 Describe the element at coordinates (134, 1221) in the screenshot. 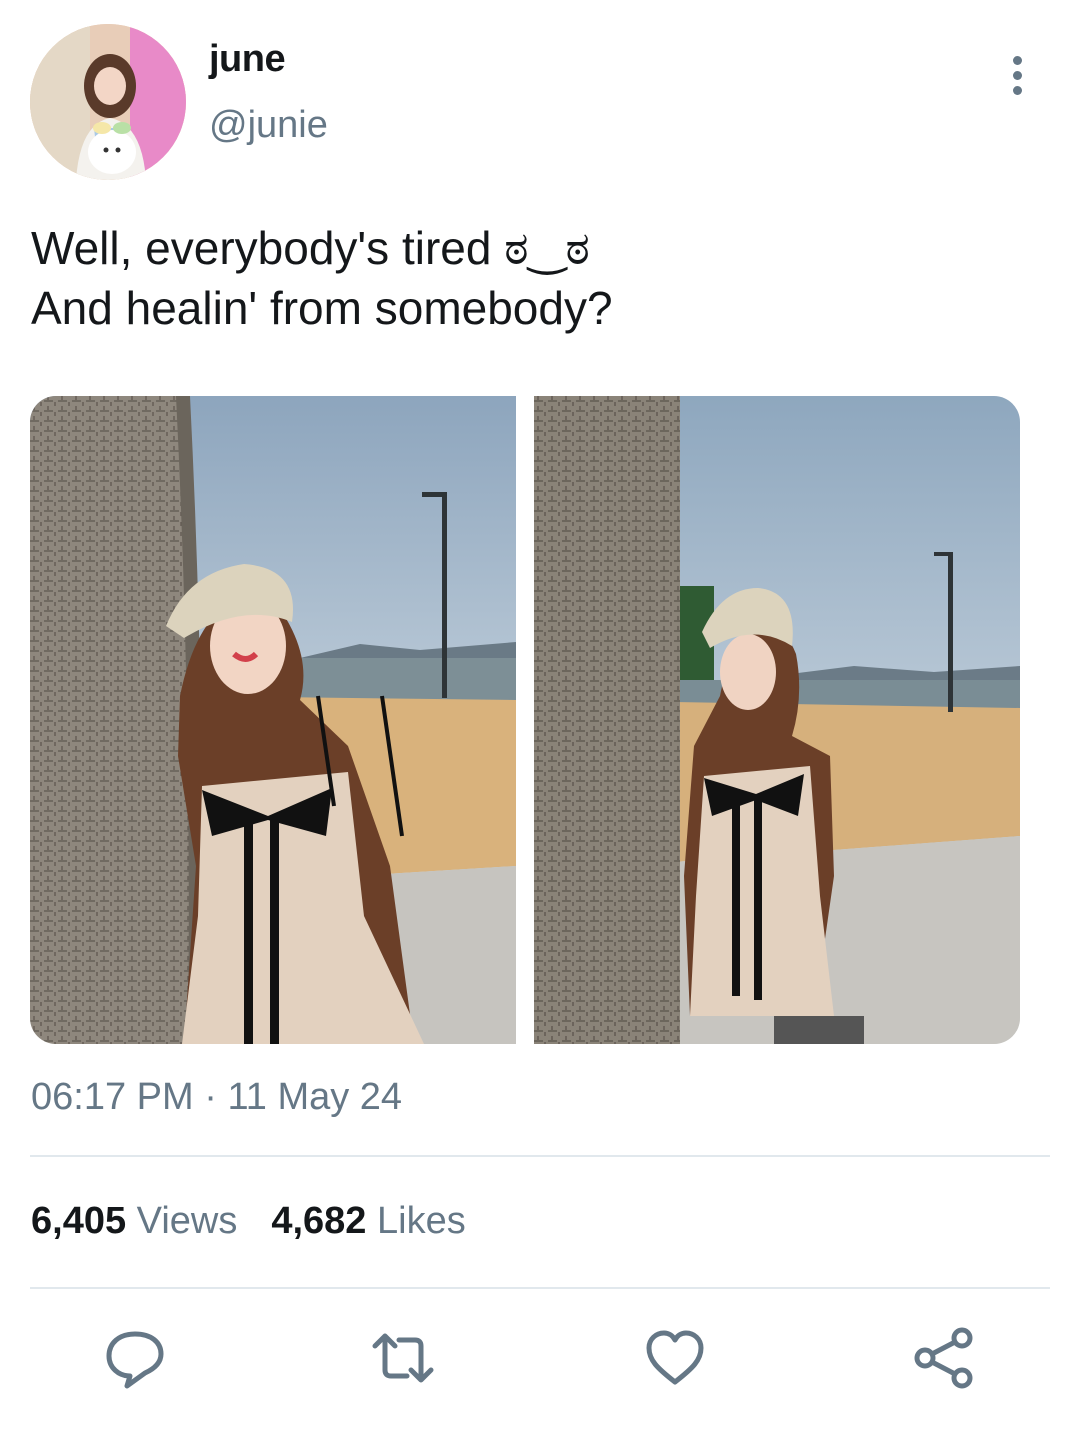

I see `views-stat: 6,405 Views` at that location.